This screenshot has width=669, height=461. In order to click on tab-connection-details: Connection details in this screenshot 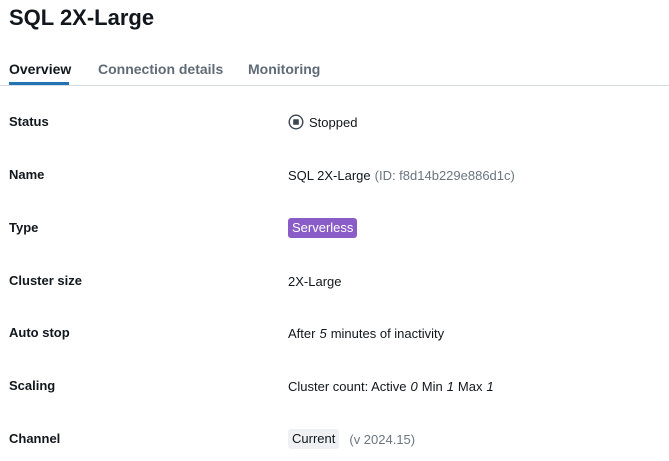, I will do `click(160, 69)`.